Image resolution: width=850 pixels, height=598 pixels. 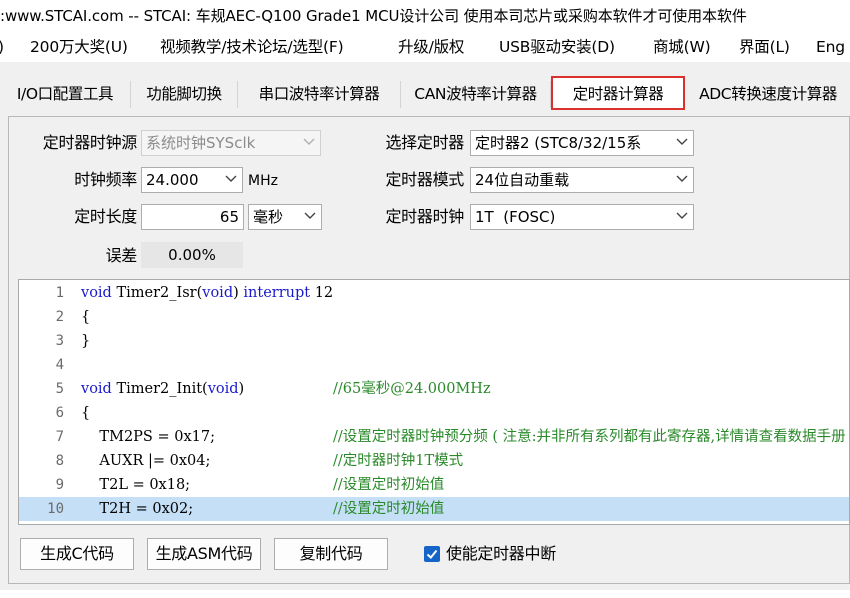 I want to click on tab-io-config: I/O口配置工具, so click(x=65, y=94).